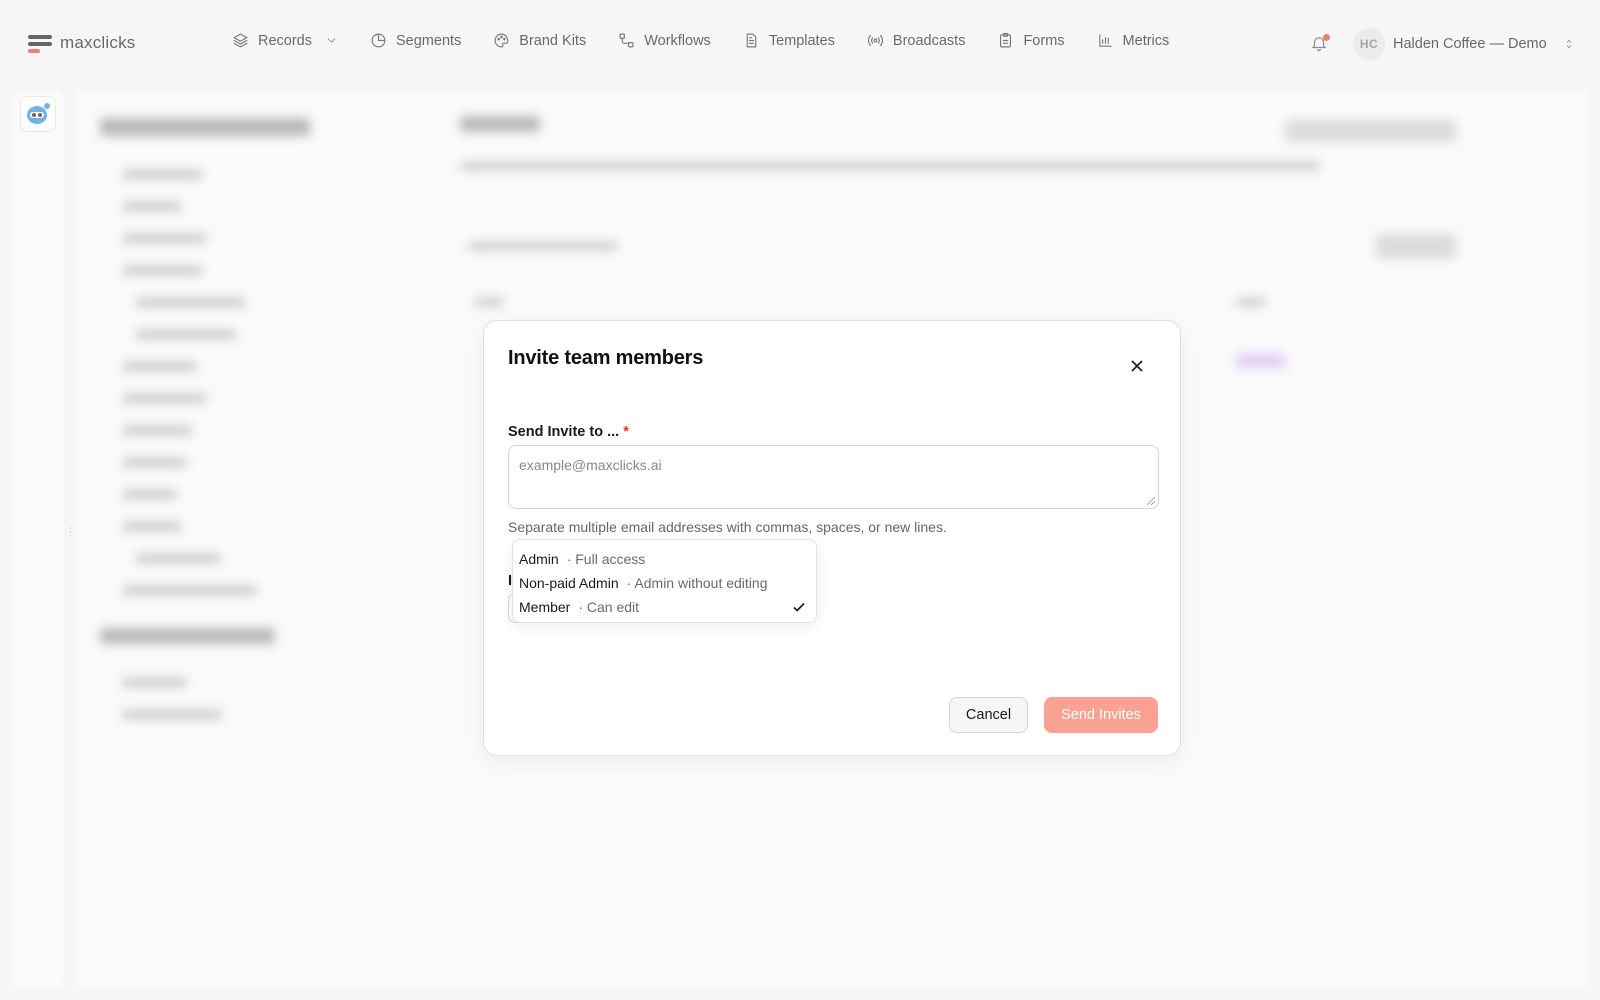  What do you see at coordinates (664, 607) in the screenshot?
I see `role-option-member: Member · Can edit` at bounding box center [664, 607].